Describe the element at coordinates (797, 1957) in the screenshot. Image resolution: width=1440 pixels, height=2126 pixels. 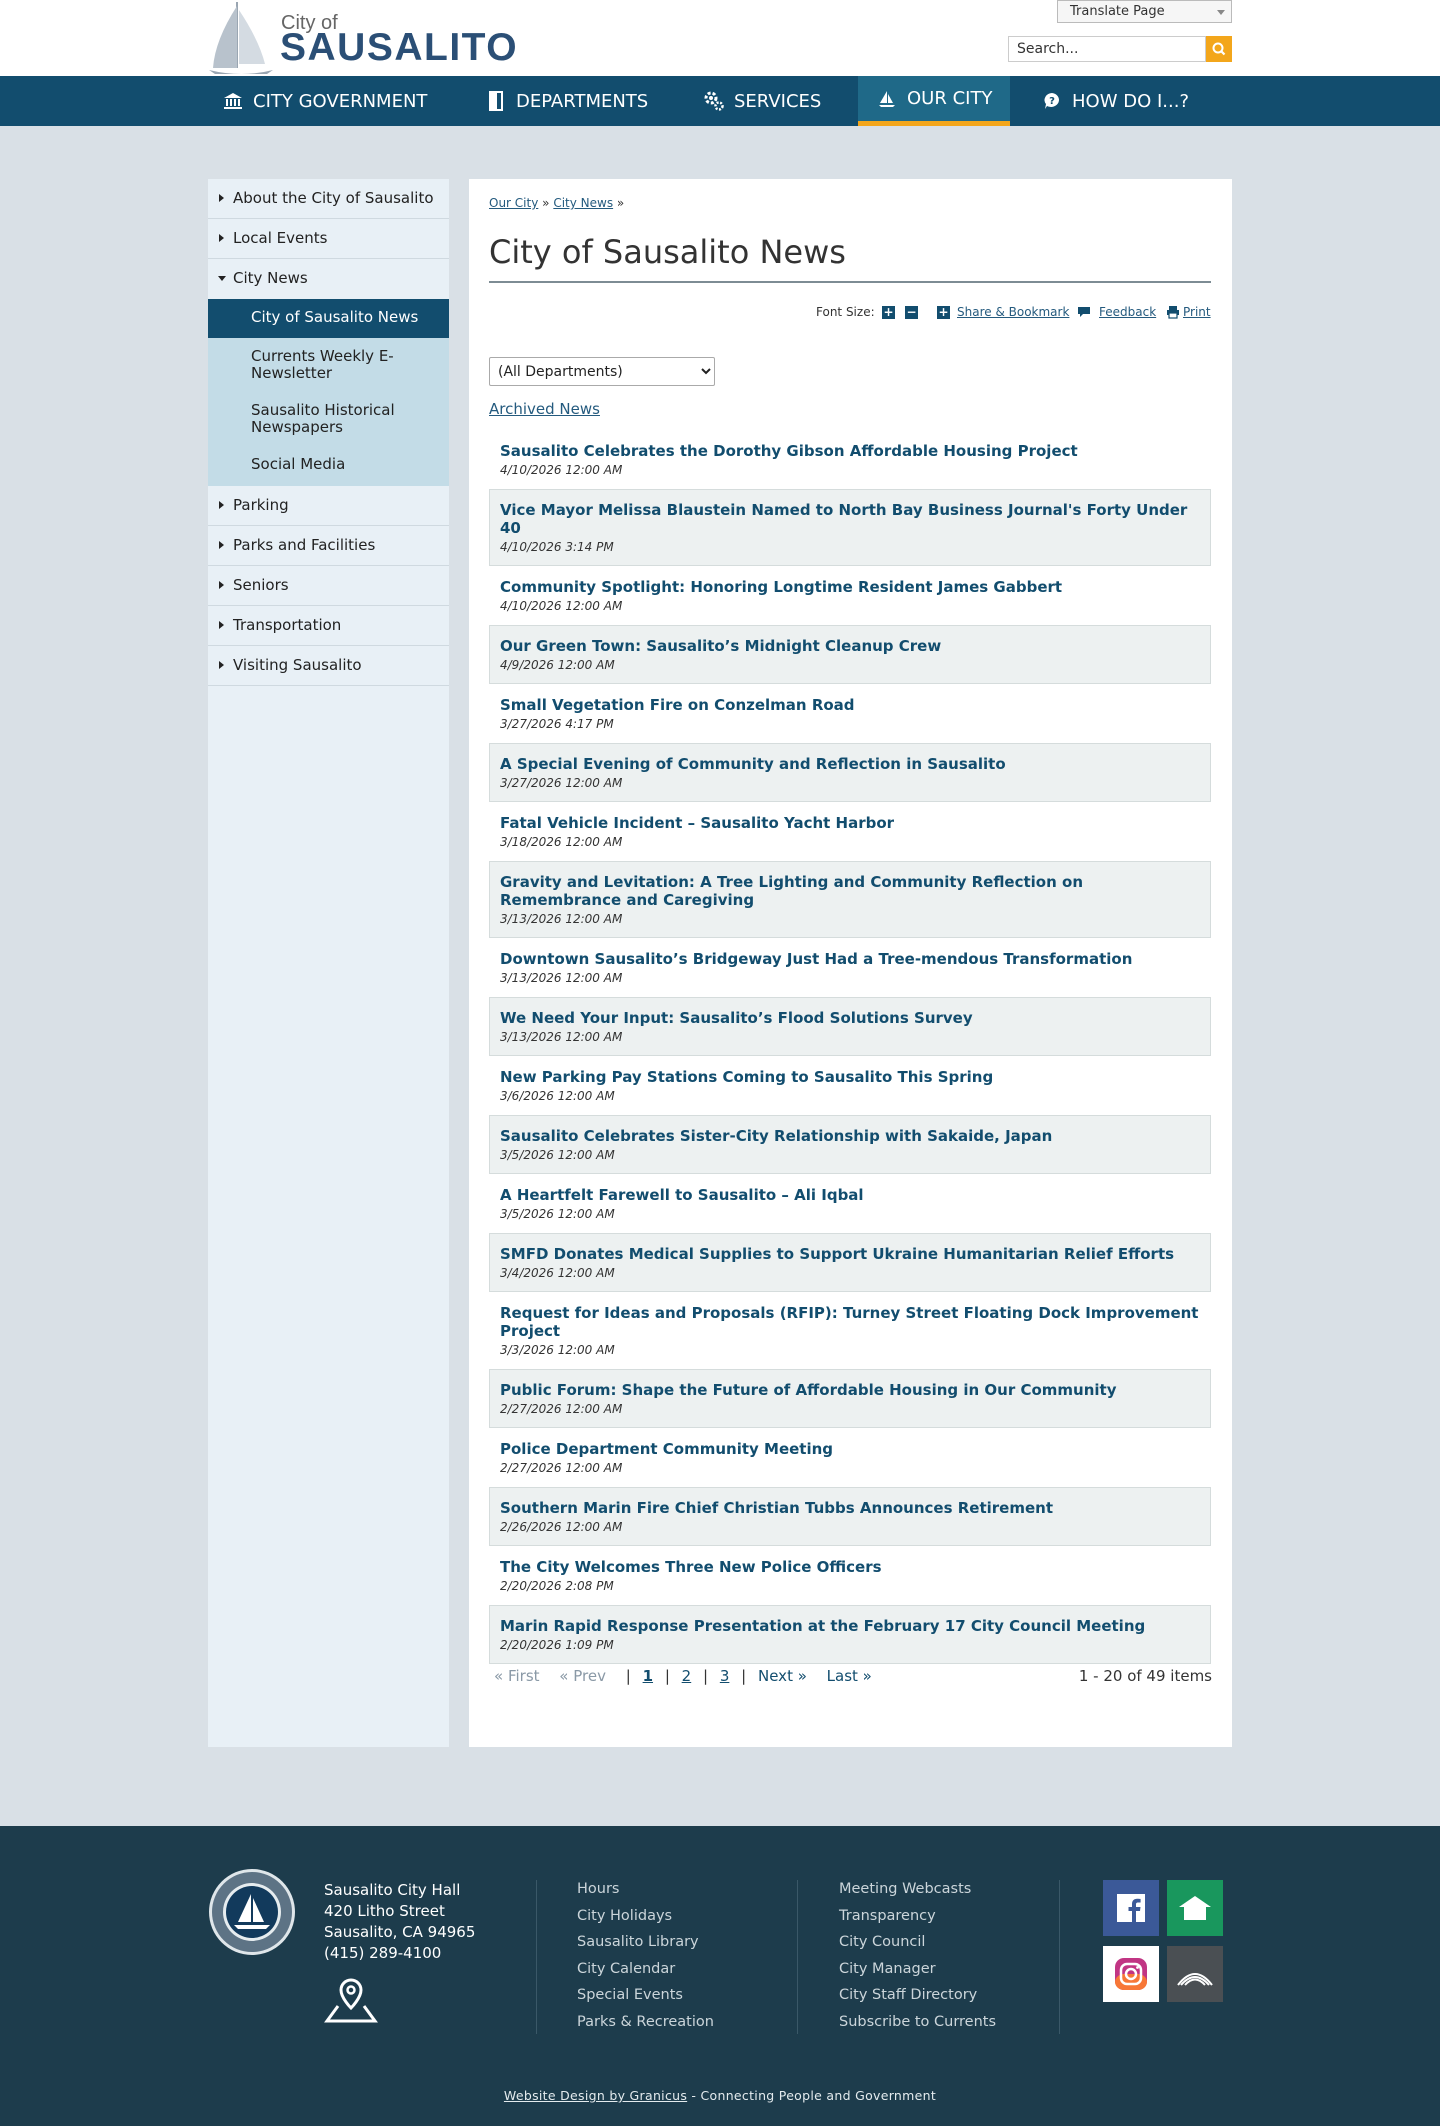
I see `footer-divider` at that location.